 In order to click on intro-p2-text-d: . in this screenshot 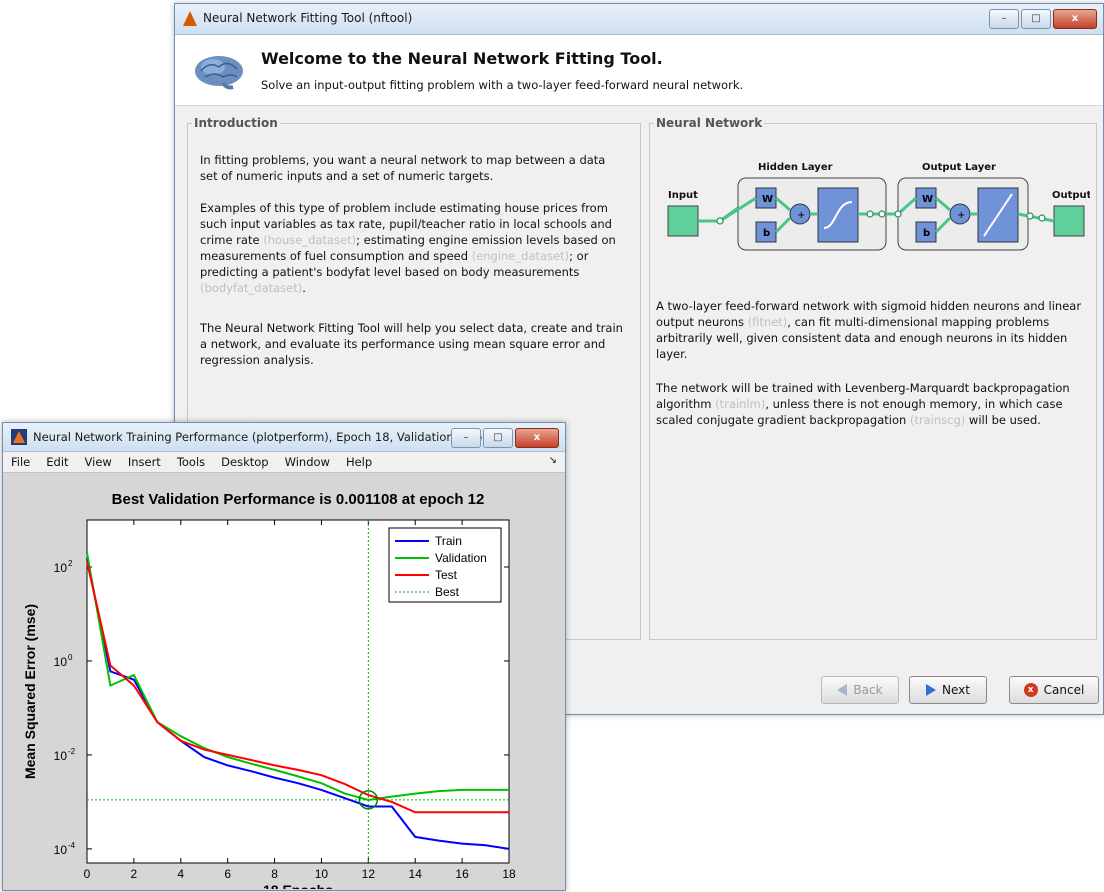, I will do `click(304, 288)`.